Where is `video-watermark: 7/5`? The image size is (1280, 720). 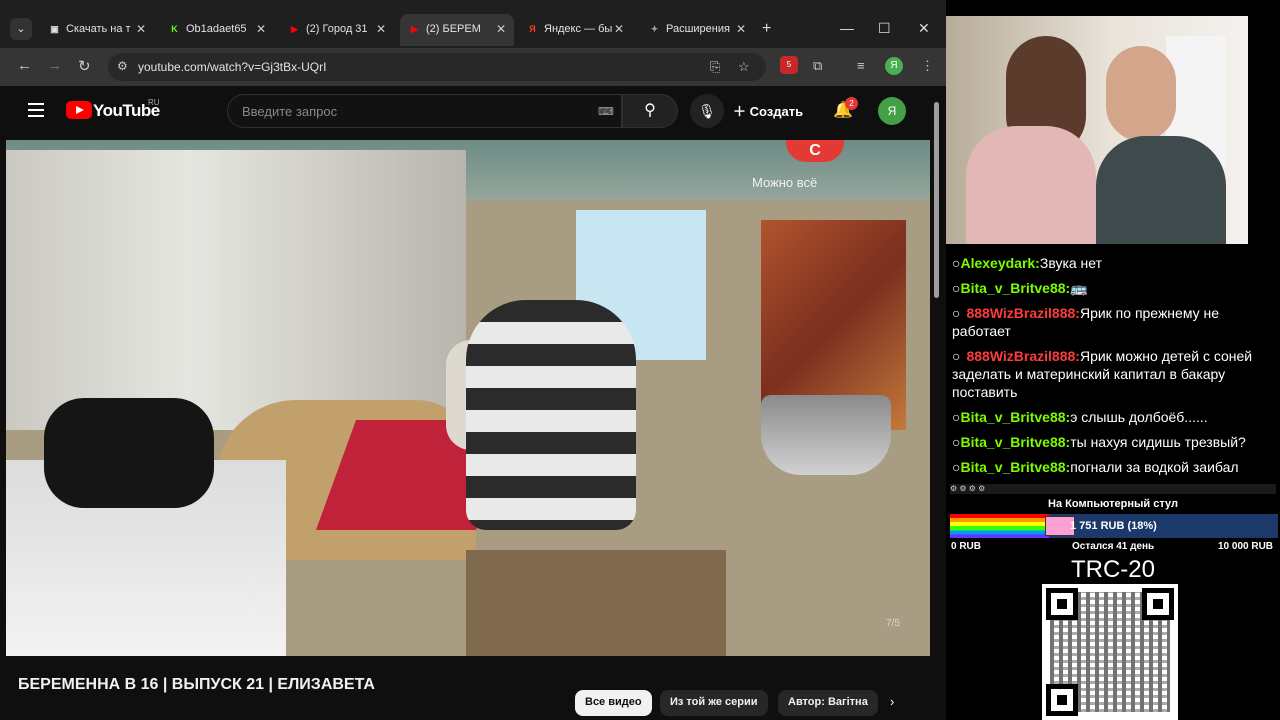 video-watermark: 7/5 is located at coordinates (893, 623).